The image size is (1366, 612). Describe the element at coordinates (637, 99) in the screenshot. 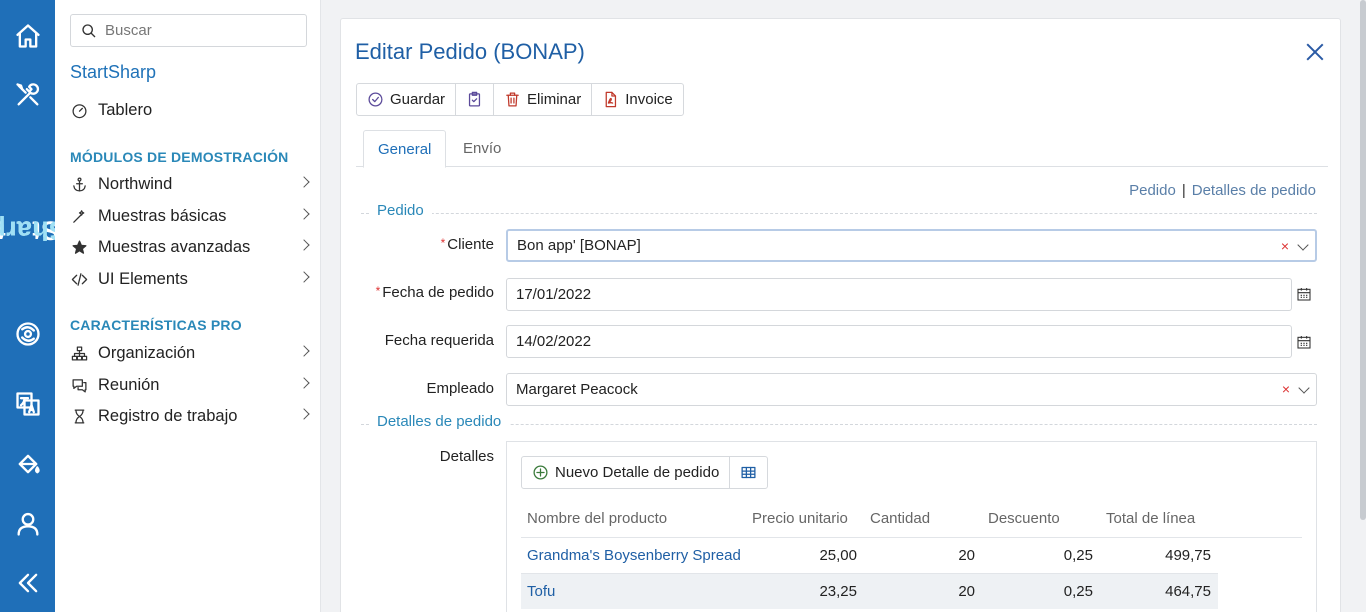

I see `invoice-button: Invoice` at that location.